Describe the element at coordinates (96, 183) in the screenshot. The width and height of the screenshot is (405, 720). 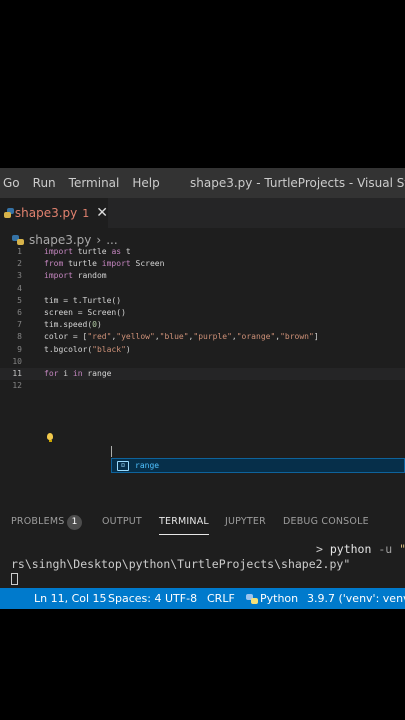
I see `menu-terminal: Terminal` at that location.